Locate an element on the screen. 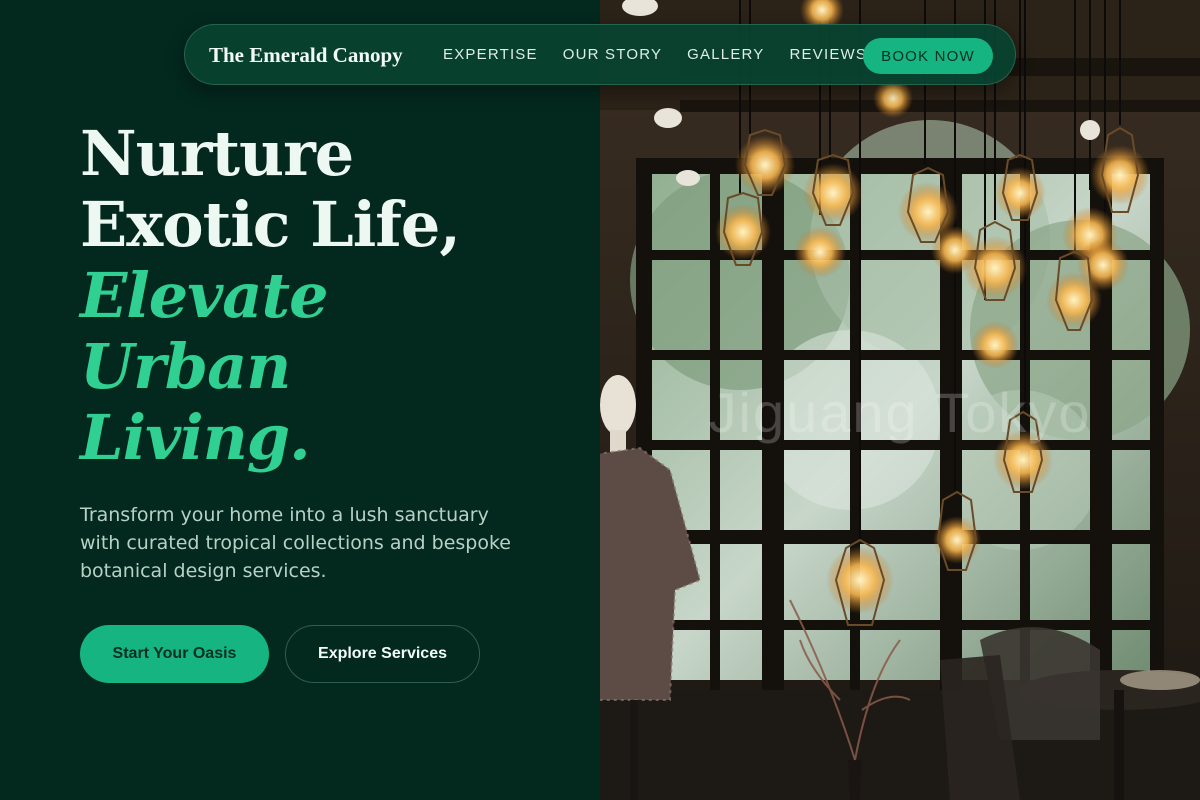 The height and width of the screenshot is (800, 1200). brand-logo: The Emerald Canopy is located at coordinates (306, 55).